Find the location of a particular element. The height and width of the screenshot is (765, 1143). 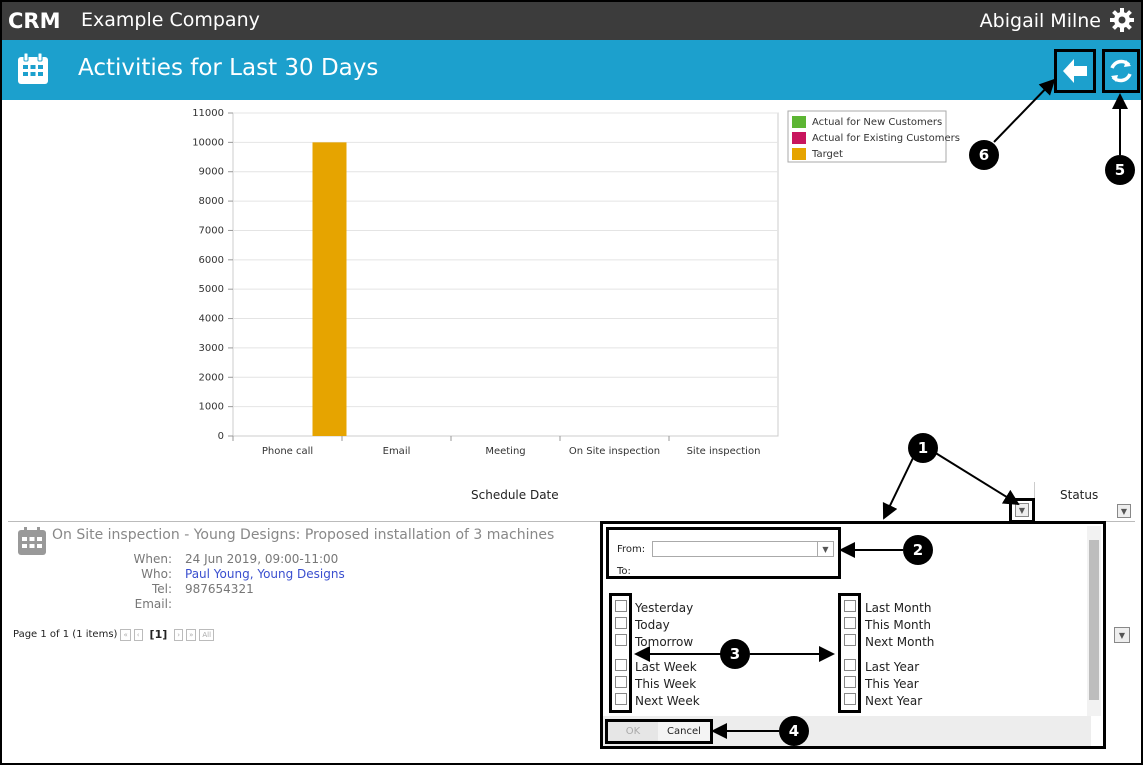

option-yesterday: Yesterday is located at coordinates (664, 608).